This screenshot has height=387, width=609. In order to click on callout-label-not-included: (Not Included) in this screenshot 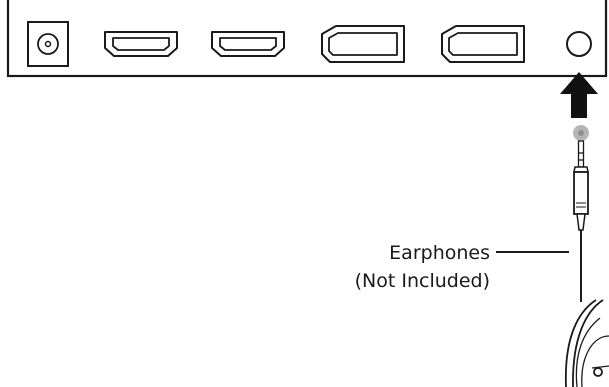, I will do `click(422, 281)`.